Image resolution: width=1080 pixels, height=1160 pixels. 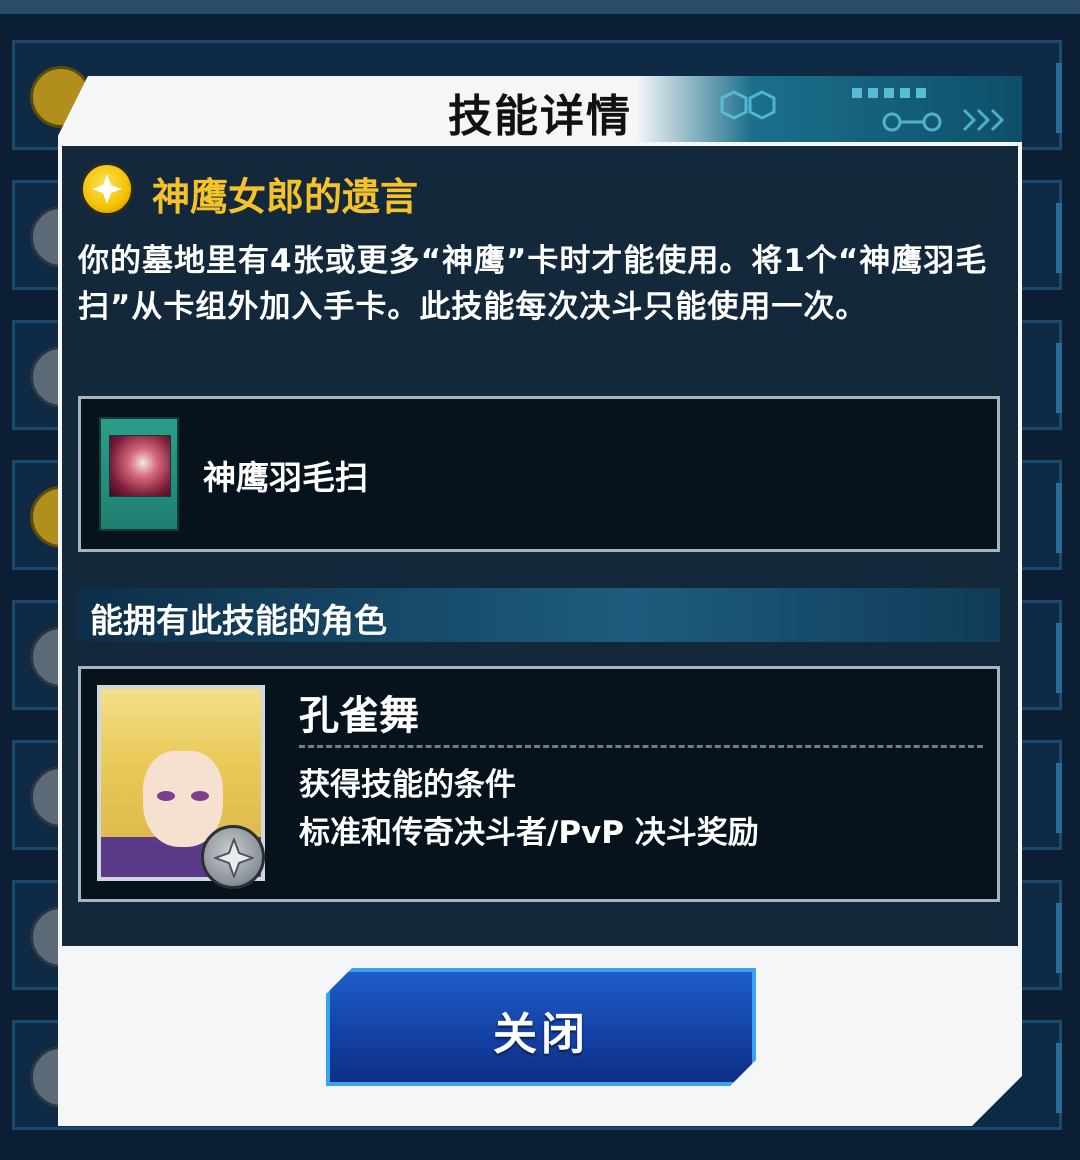 What do you see at coordinates (540, 116) in the screenshot?
I see `dialog-title: 技能详情` at bounding box center [540, 116].